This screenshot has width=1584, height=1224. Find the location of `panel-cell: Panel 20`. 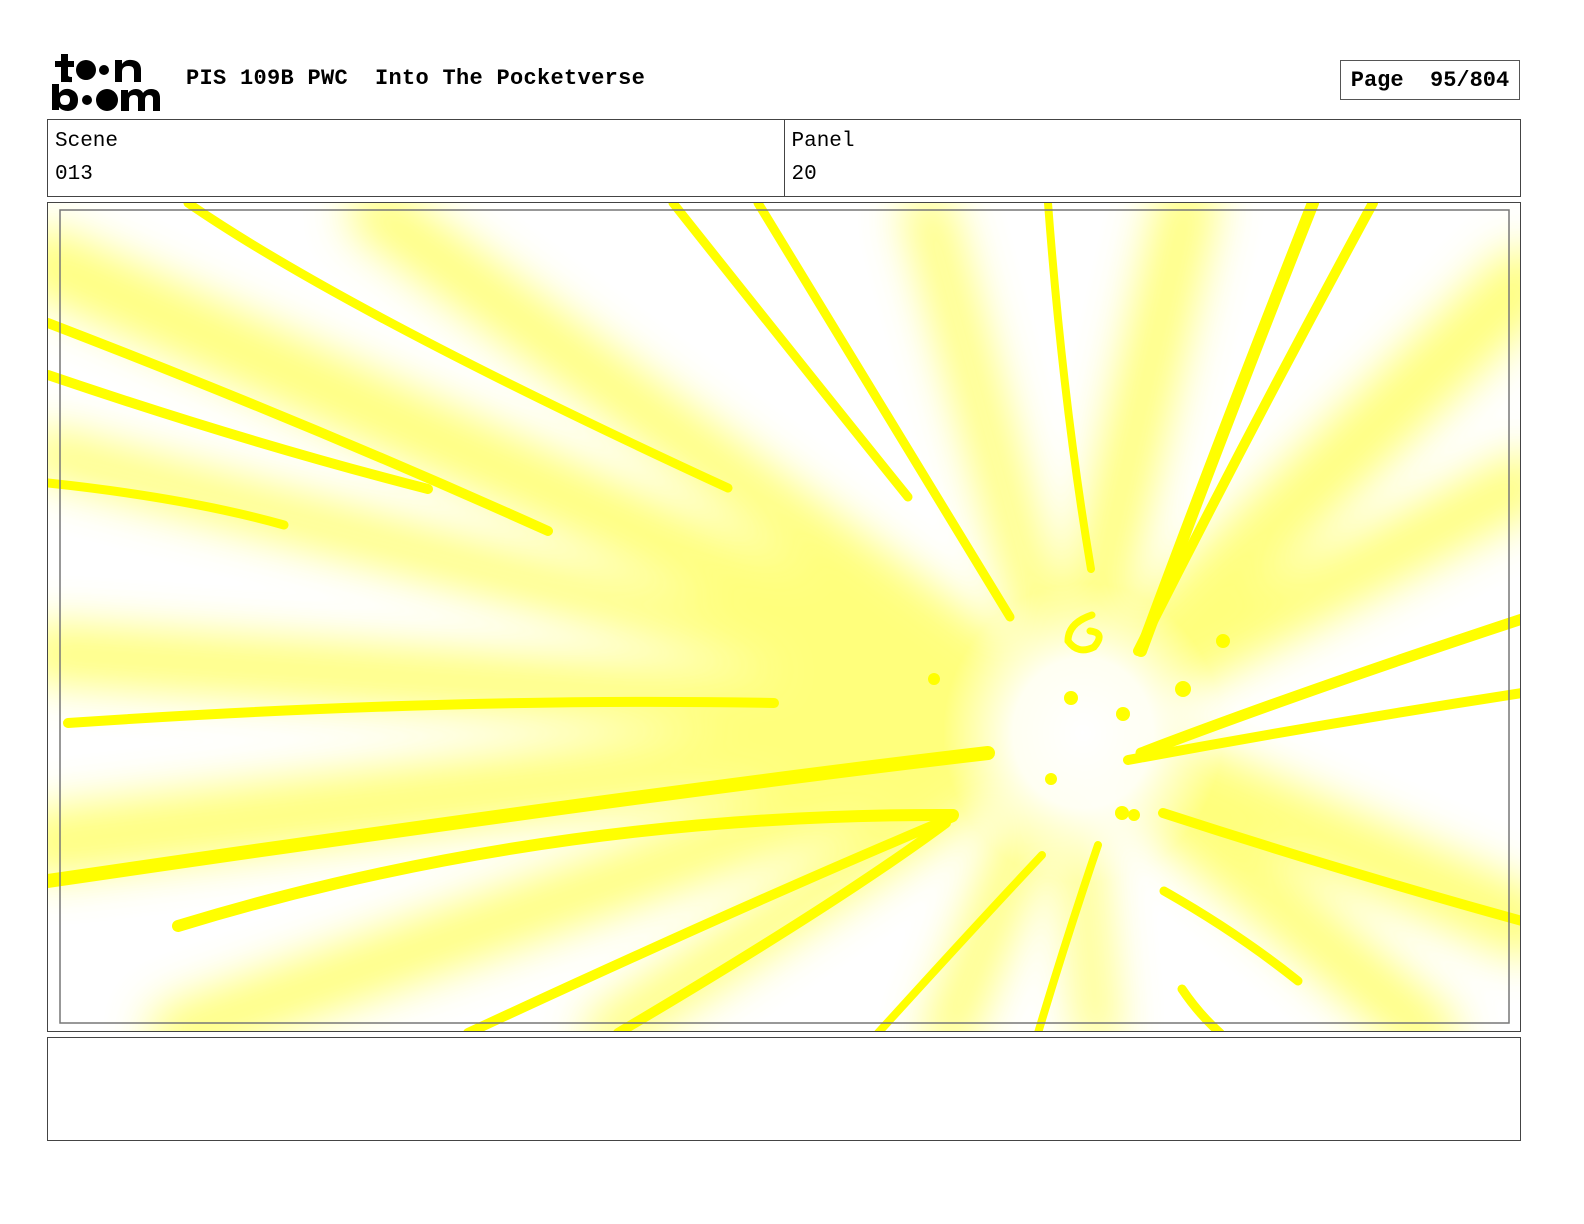

panel-cell: Panel 20 is located at coordinates (1152, 158).